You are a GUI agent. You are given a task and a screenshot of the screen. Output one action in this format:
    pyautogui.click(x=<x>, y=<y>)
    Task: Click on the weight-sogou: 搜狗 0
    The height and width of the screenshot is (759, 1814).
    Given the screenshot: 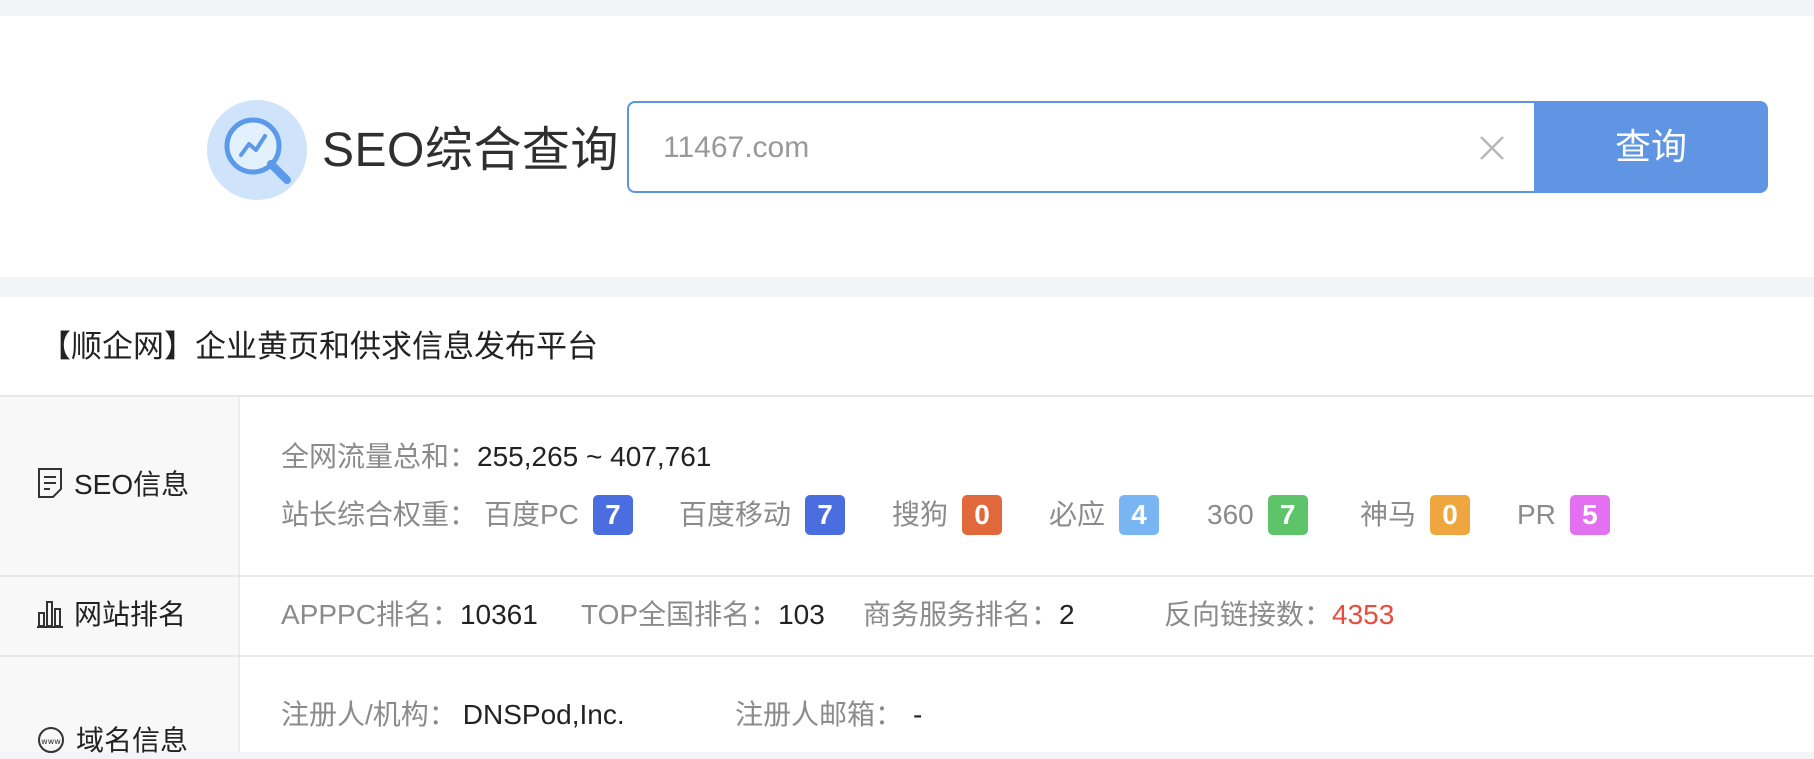 What is the action you would take?
    pyautogui.click(x=947, y=515)
    